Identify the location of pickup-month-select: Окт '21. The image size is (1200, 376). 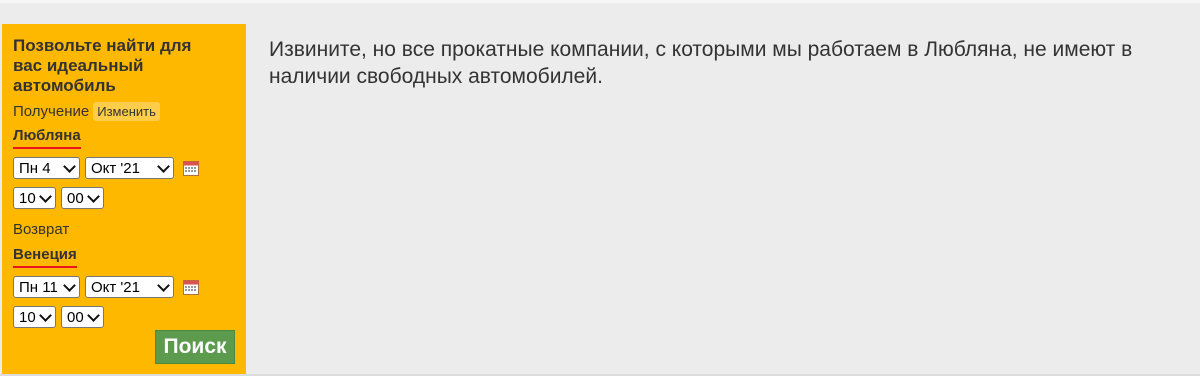
(129, 168).